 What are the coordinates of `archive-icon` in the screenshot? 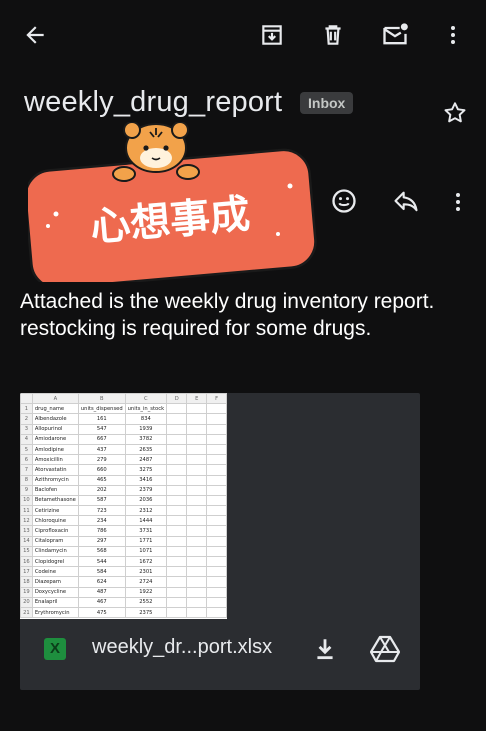 It's located at (272, 35).